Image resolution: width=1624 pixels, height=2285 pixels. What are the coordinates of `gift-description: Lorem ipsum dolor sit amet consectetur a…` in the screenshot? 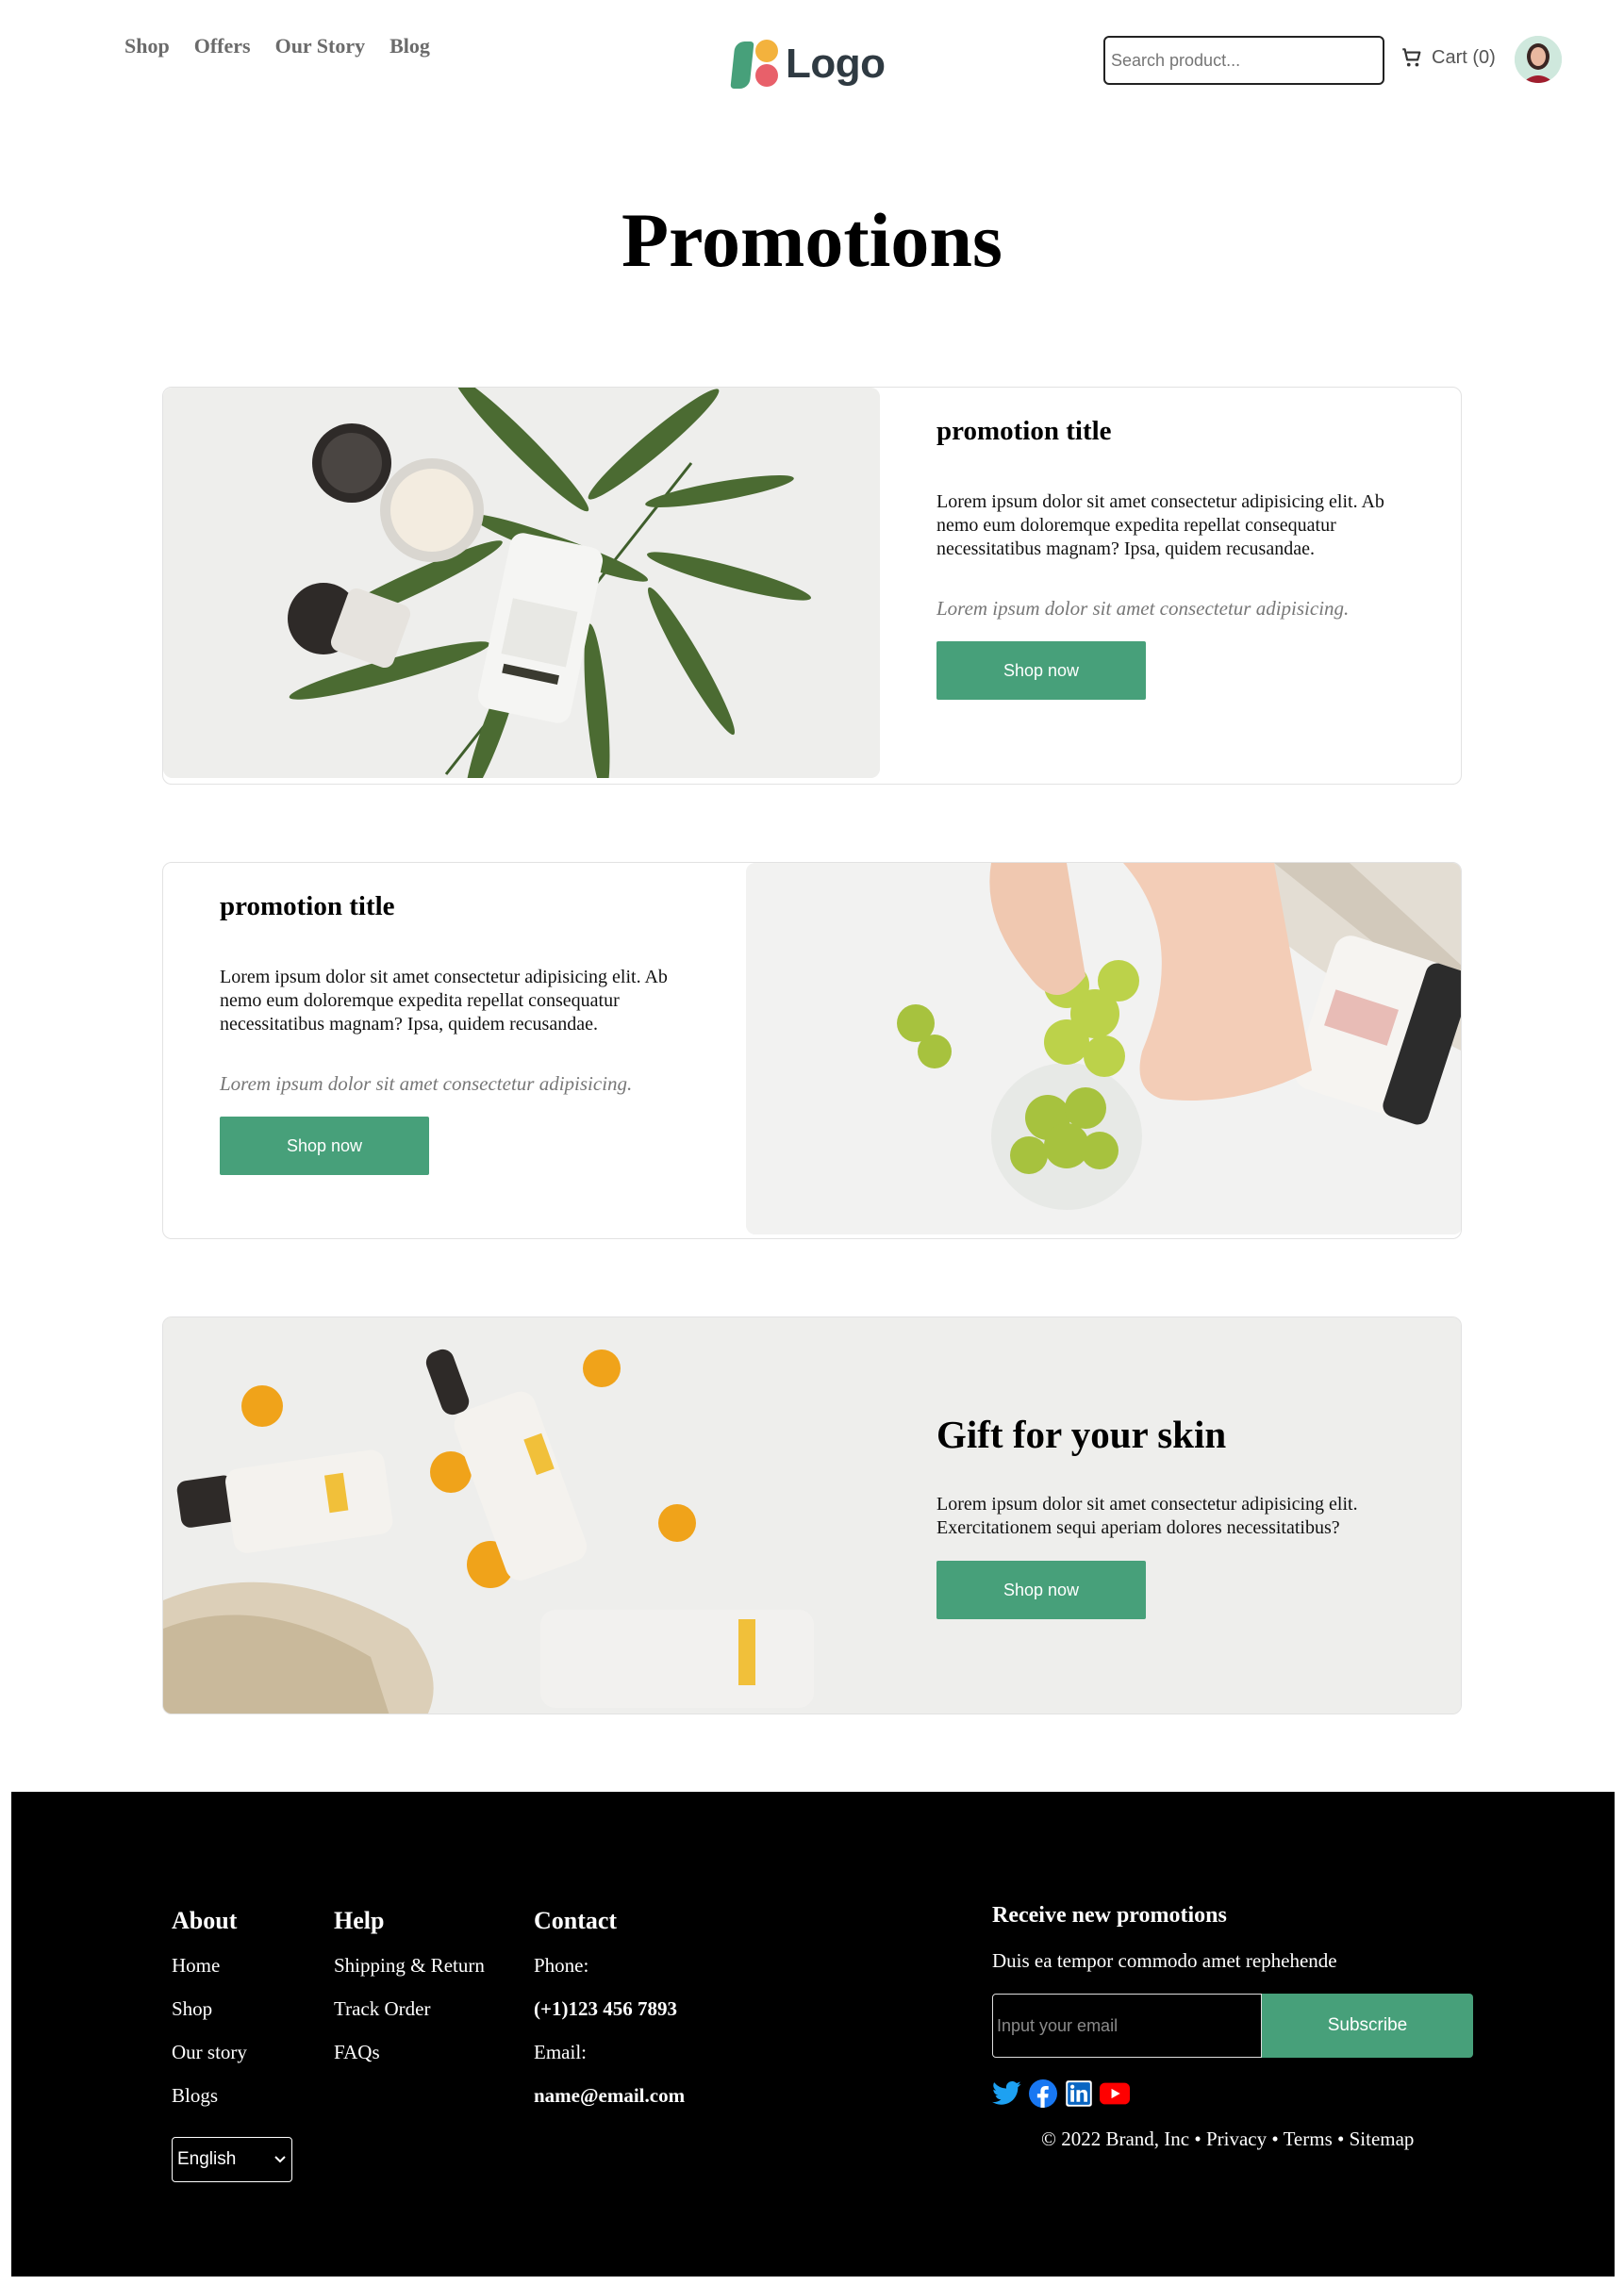 It's located at (1147, 1516).